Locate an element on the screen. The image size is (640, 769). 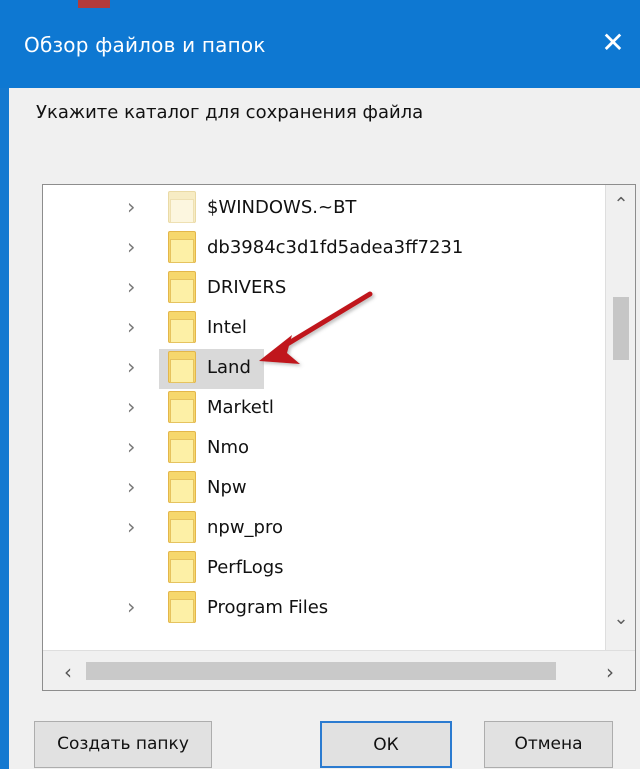
folder-tree-item: › Npw is located at coordinates (311, 489).